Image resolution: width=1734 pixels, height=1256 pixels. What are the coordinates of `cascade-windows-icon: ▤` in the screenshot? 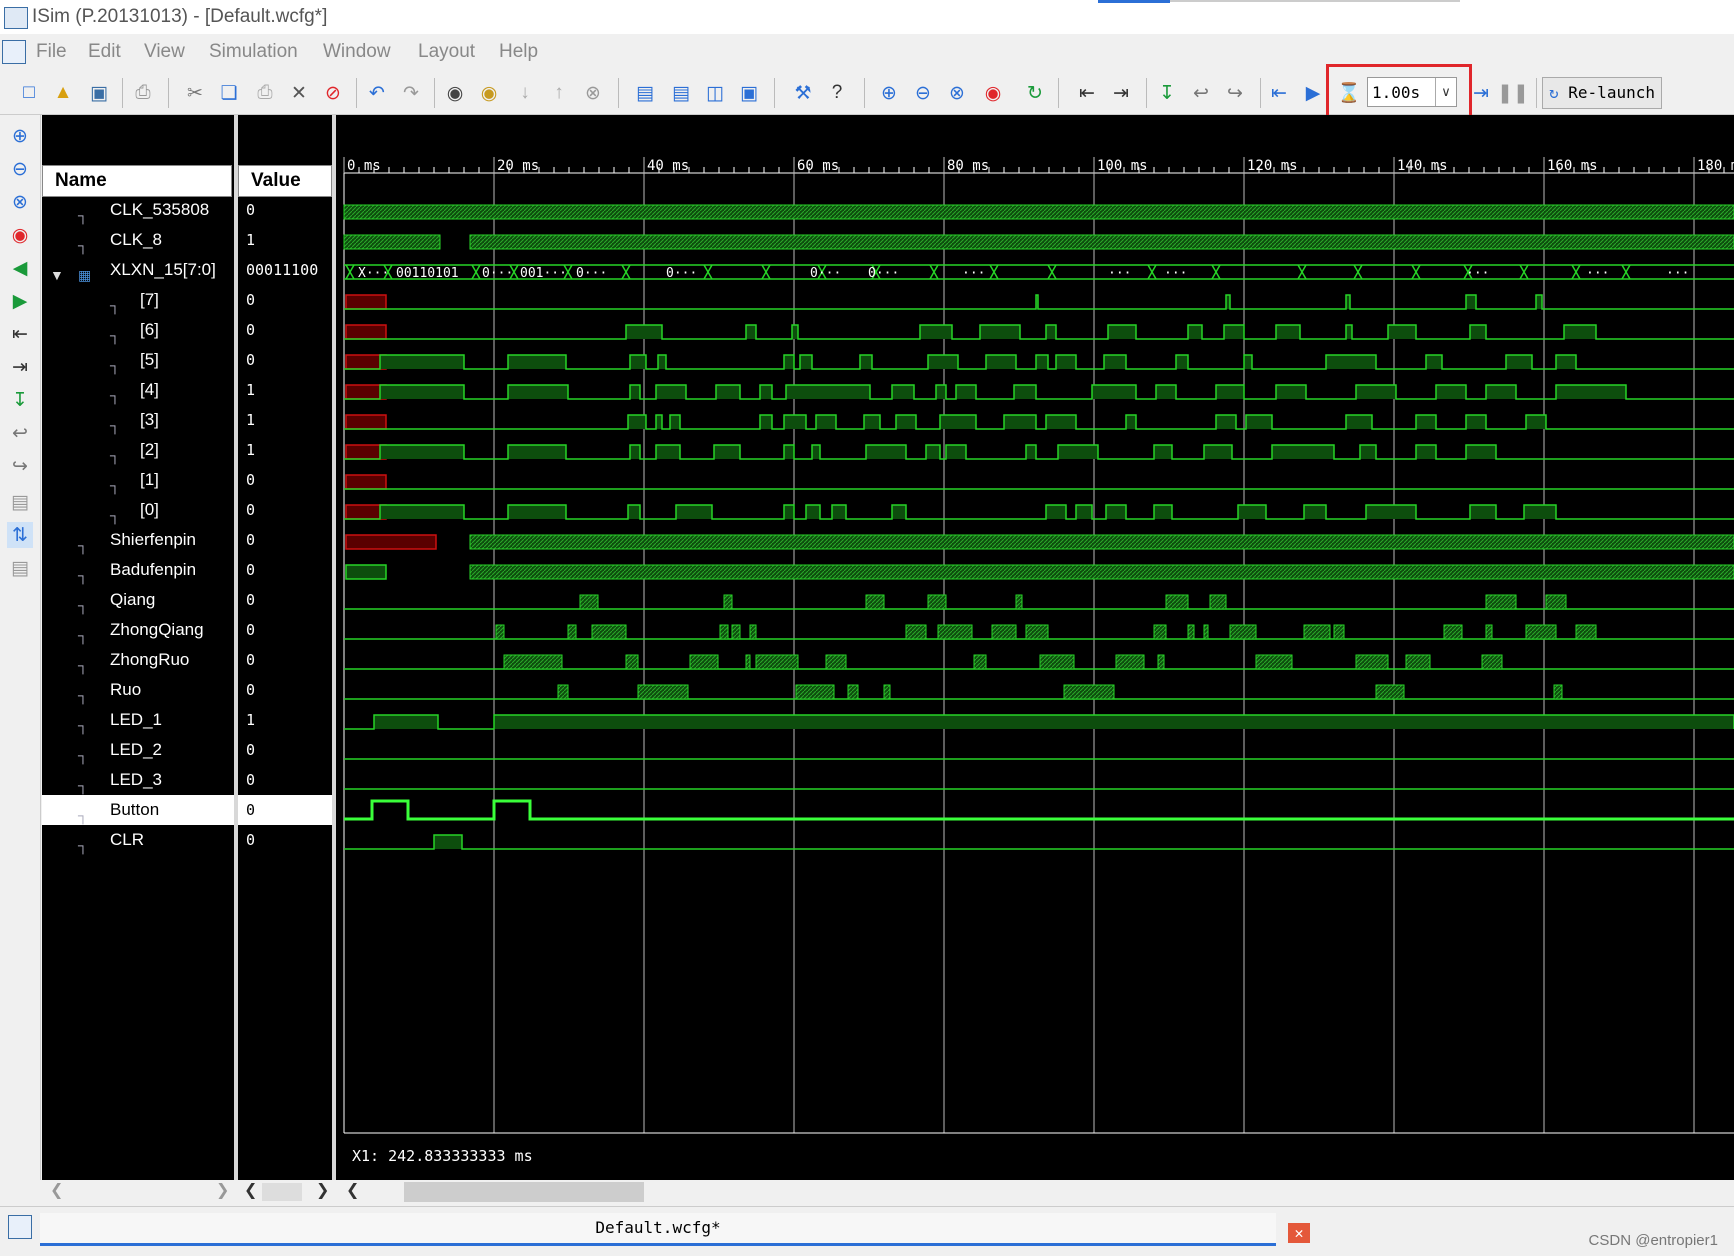 It's located at (645, 93).